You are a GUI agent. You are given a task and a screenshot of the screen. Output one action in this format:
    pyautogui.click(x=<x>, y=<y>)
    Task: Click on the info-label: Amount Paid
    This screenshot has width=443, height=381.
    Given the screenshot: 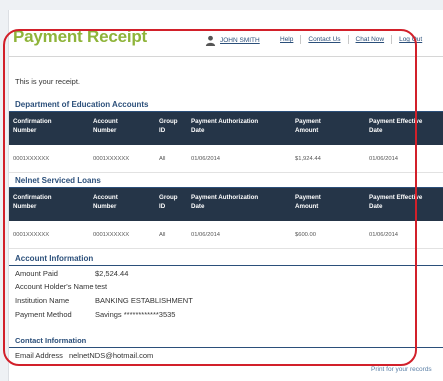 What is the action you would take?
    pyautogui.click(x=36, y=273)
    